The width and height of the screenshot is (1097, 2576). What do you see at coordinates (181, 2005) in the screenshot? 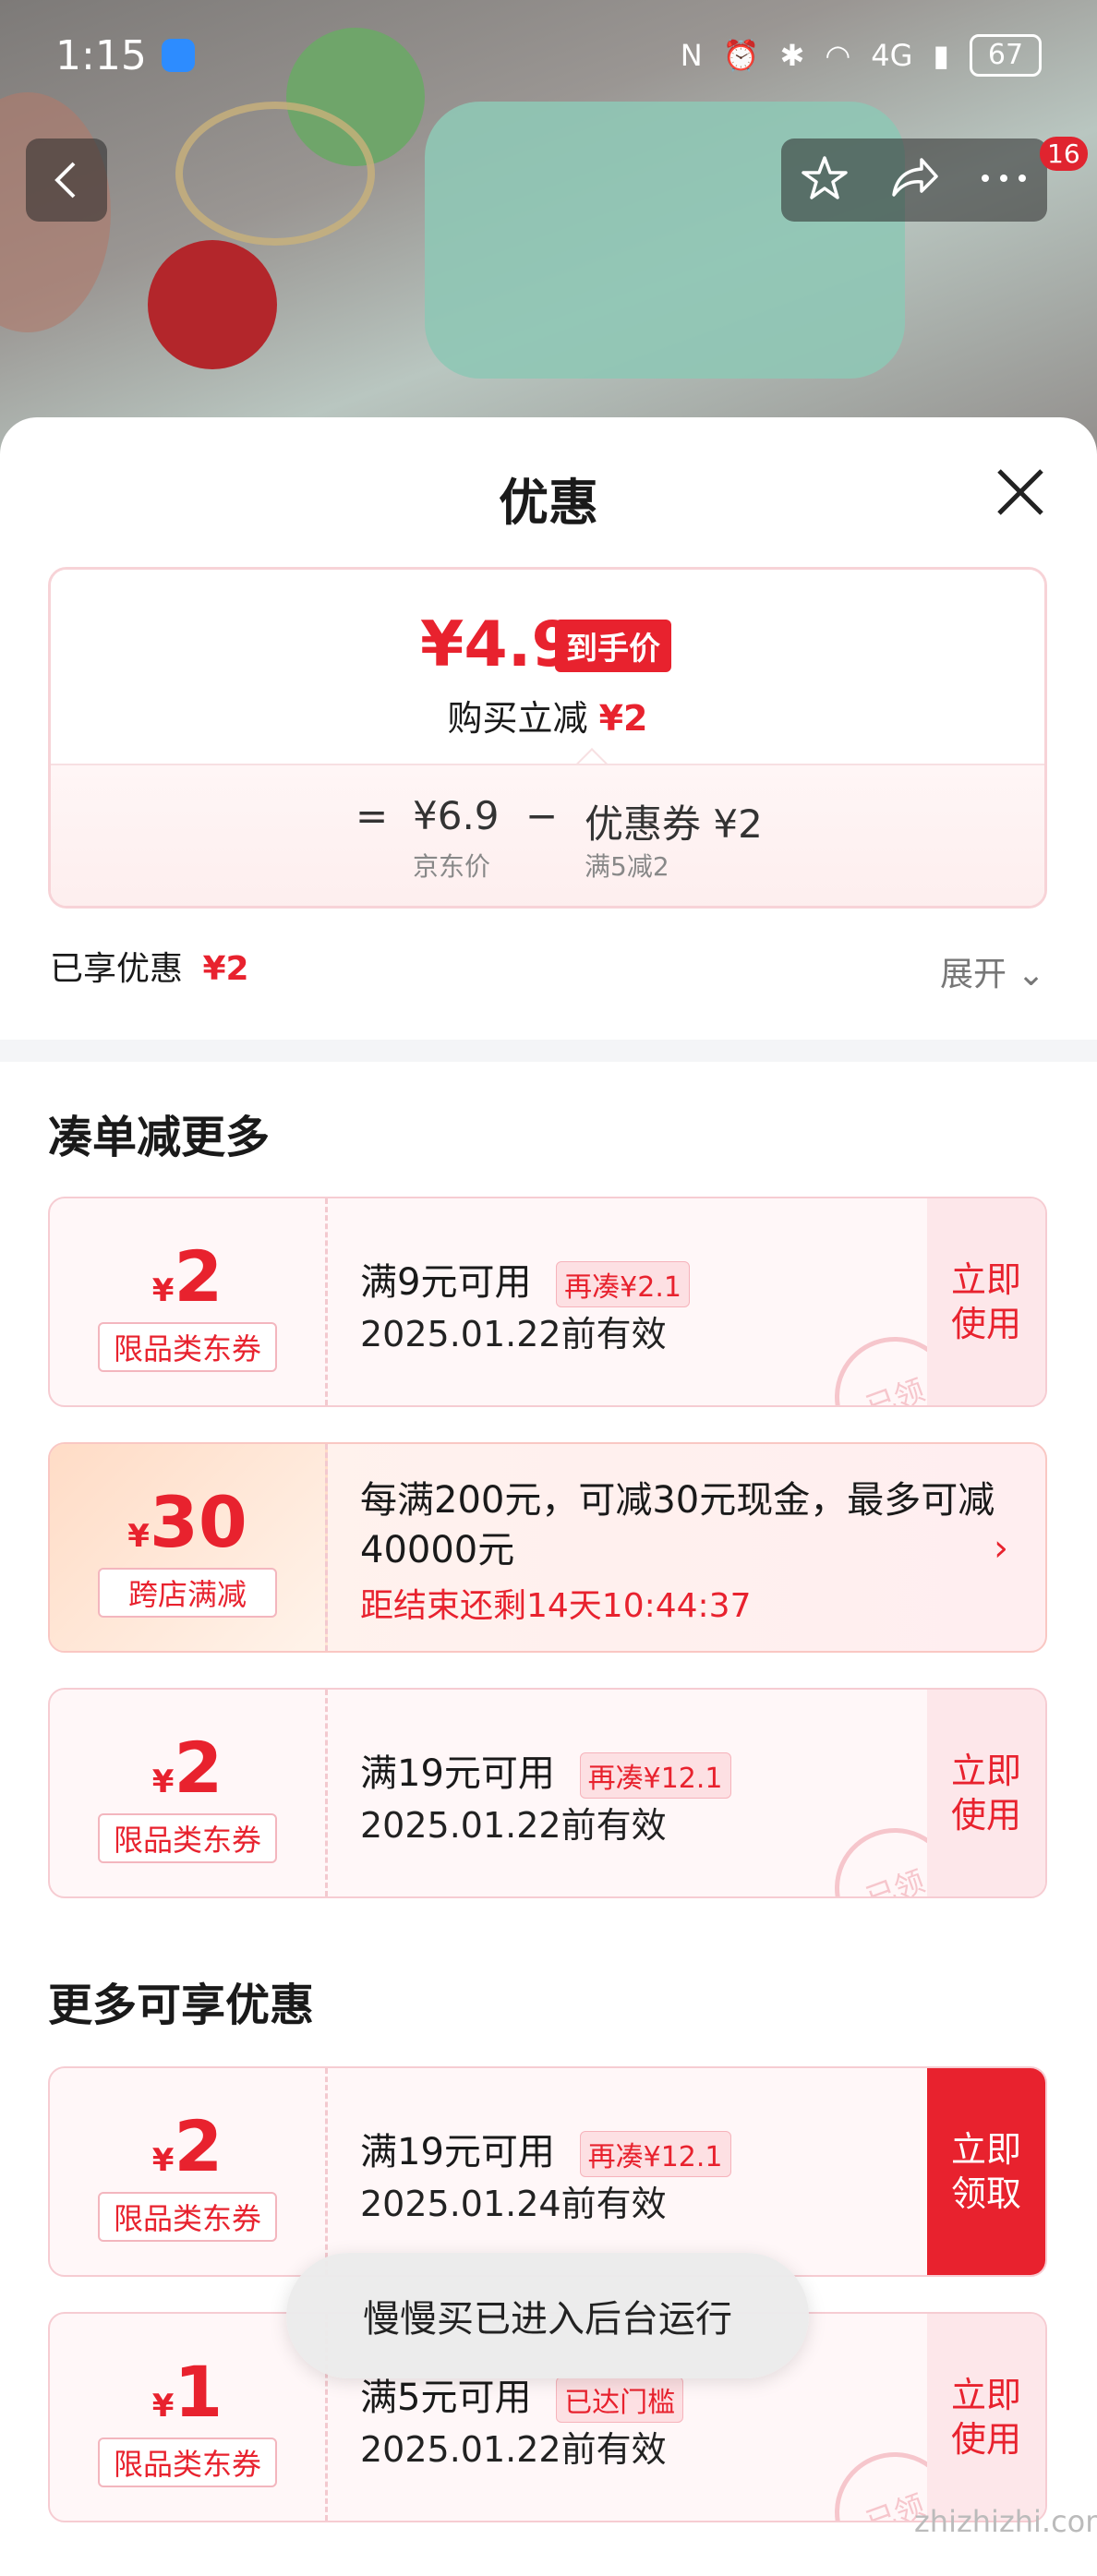
I see `section-title-more-benefits: 更多可享优惠` at bounding box center [181, 2005].